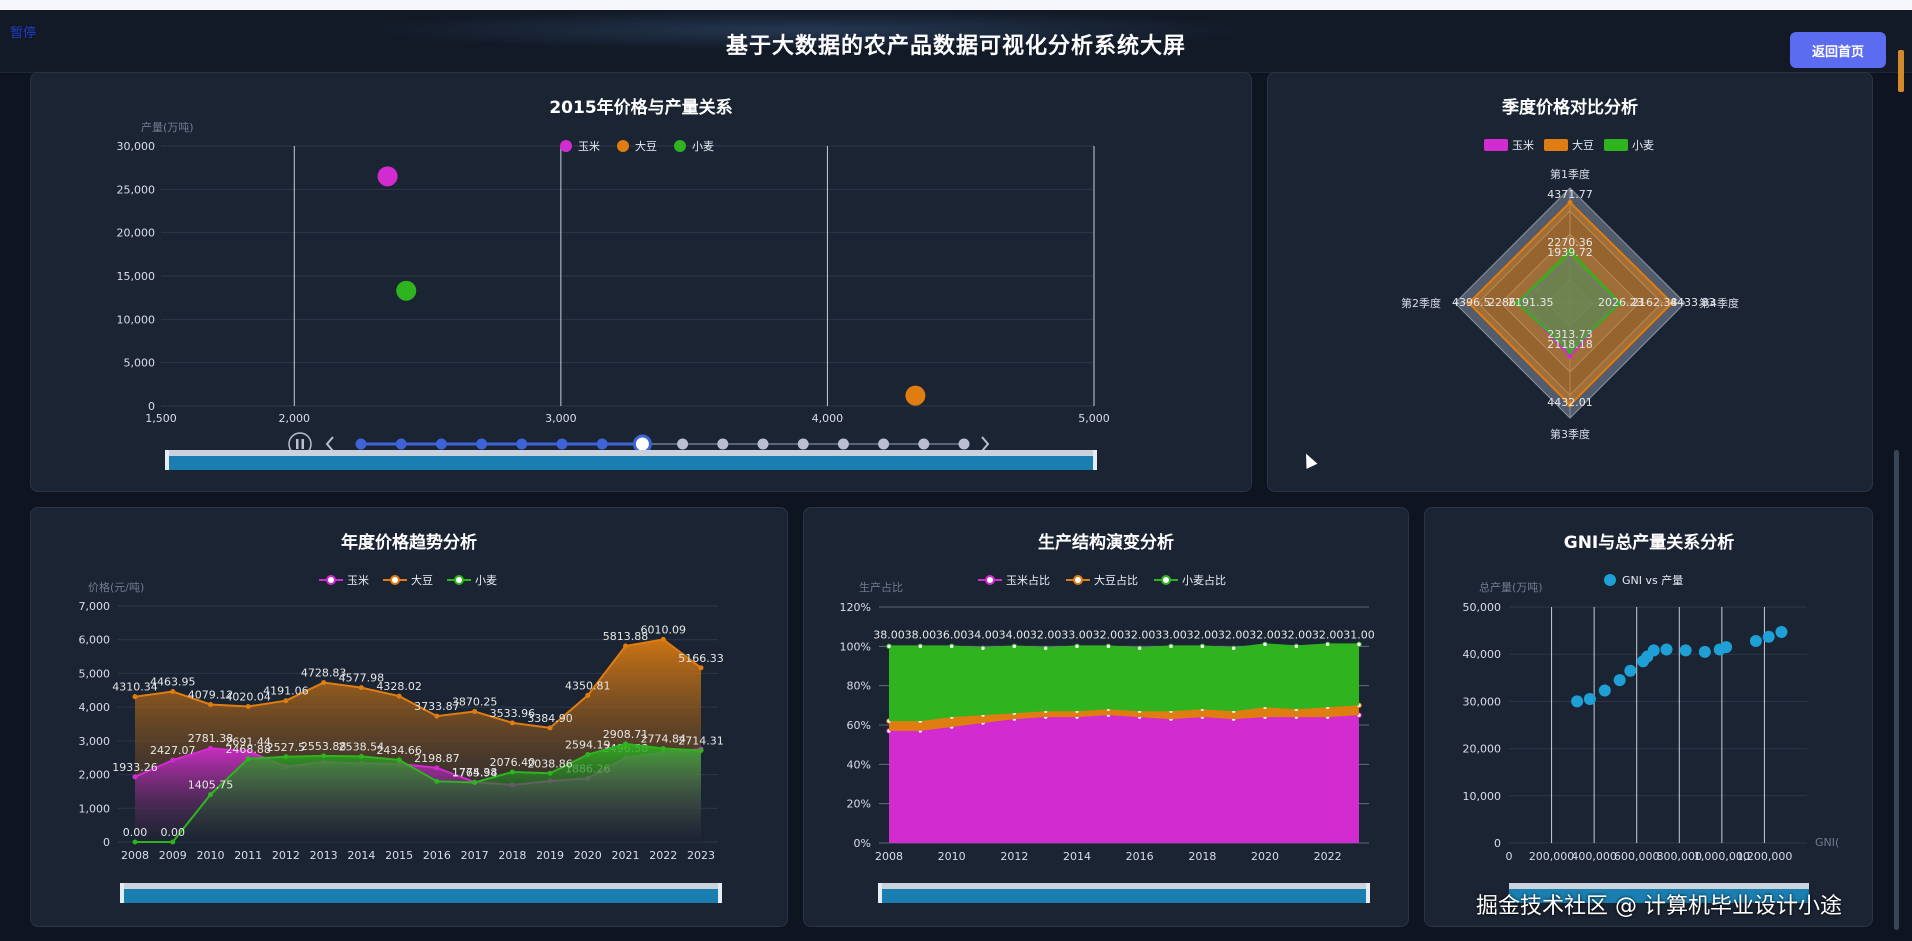  Describe the element at coordinates (1078, 580) in the screenshot. I see `legend-大豆占比-marker-dot` at that location.